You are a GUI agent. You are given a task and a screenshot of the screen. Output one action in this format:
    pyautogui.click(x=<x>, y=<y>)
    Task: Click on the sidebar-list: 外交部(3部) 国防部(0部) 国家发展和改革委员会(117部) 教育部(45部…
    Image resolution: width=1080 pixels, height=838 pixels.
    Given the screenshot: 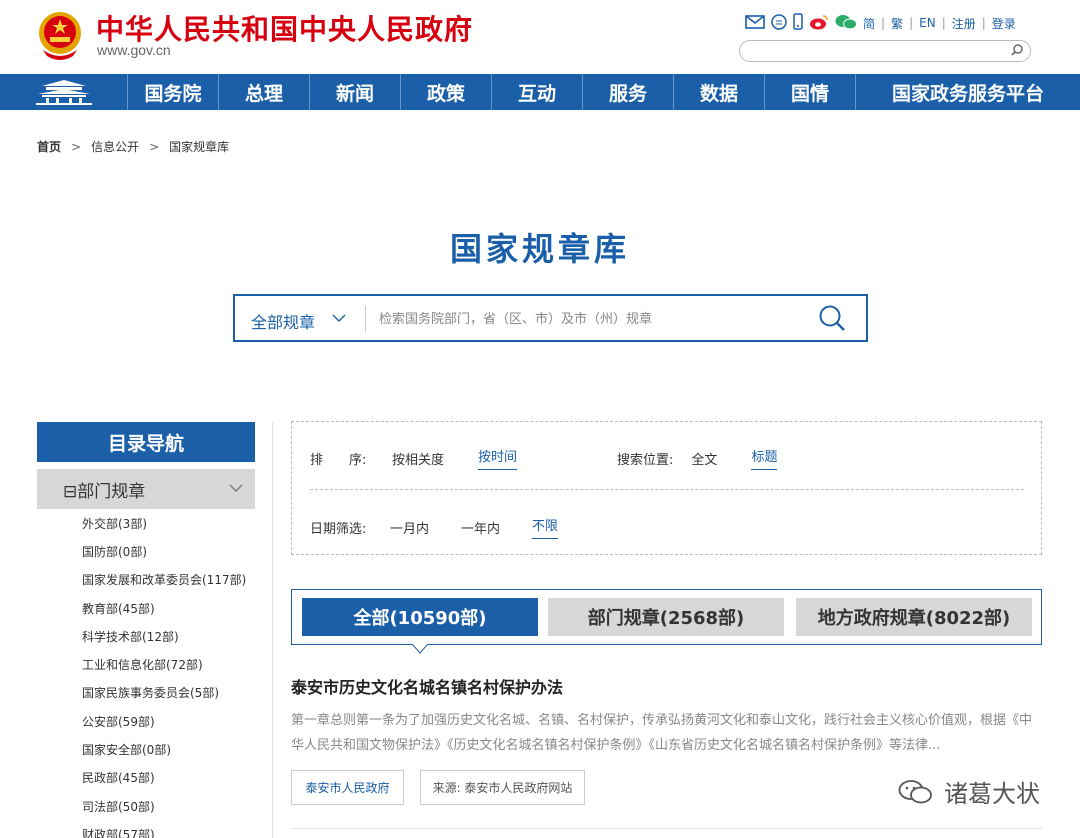 What is the action you would take?
    pyautogui.click(x=146, y=673)
    